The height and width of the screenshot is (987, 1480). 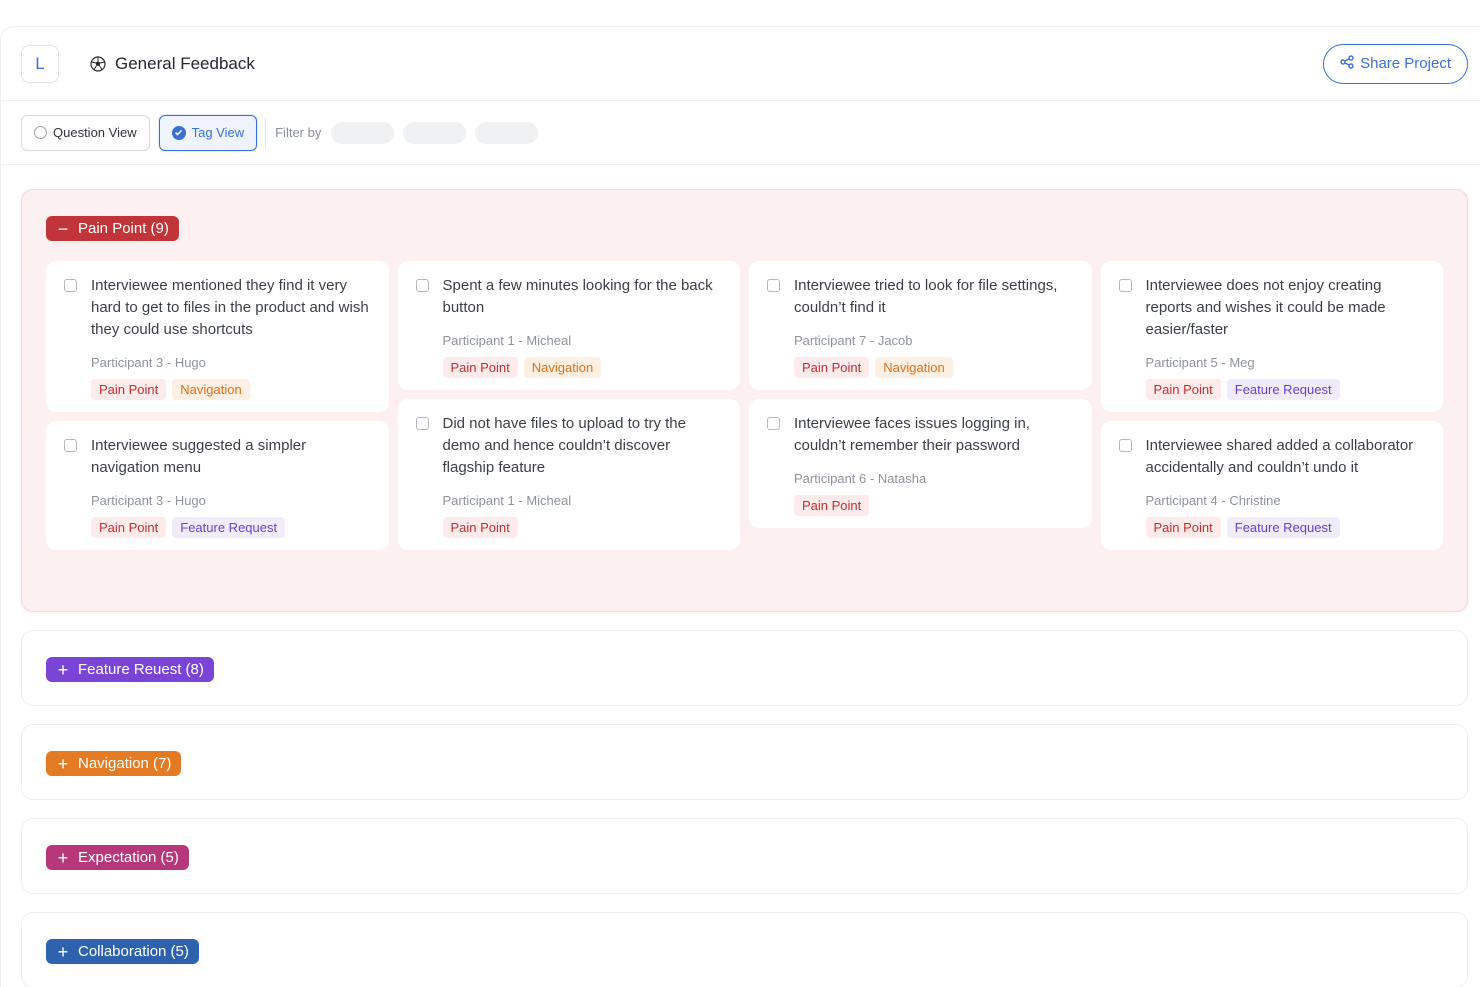 I want to click on group-label: Pain Point (9), so click(x=123, y=228).